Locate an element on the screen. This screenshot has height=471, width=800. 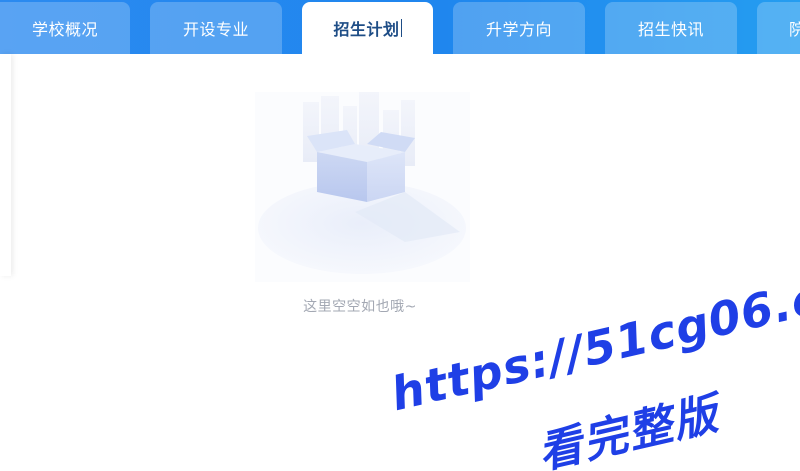
tab-label: 升学方向 is located at coordinates (518, 29).